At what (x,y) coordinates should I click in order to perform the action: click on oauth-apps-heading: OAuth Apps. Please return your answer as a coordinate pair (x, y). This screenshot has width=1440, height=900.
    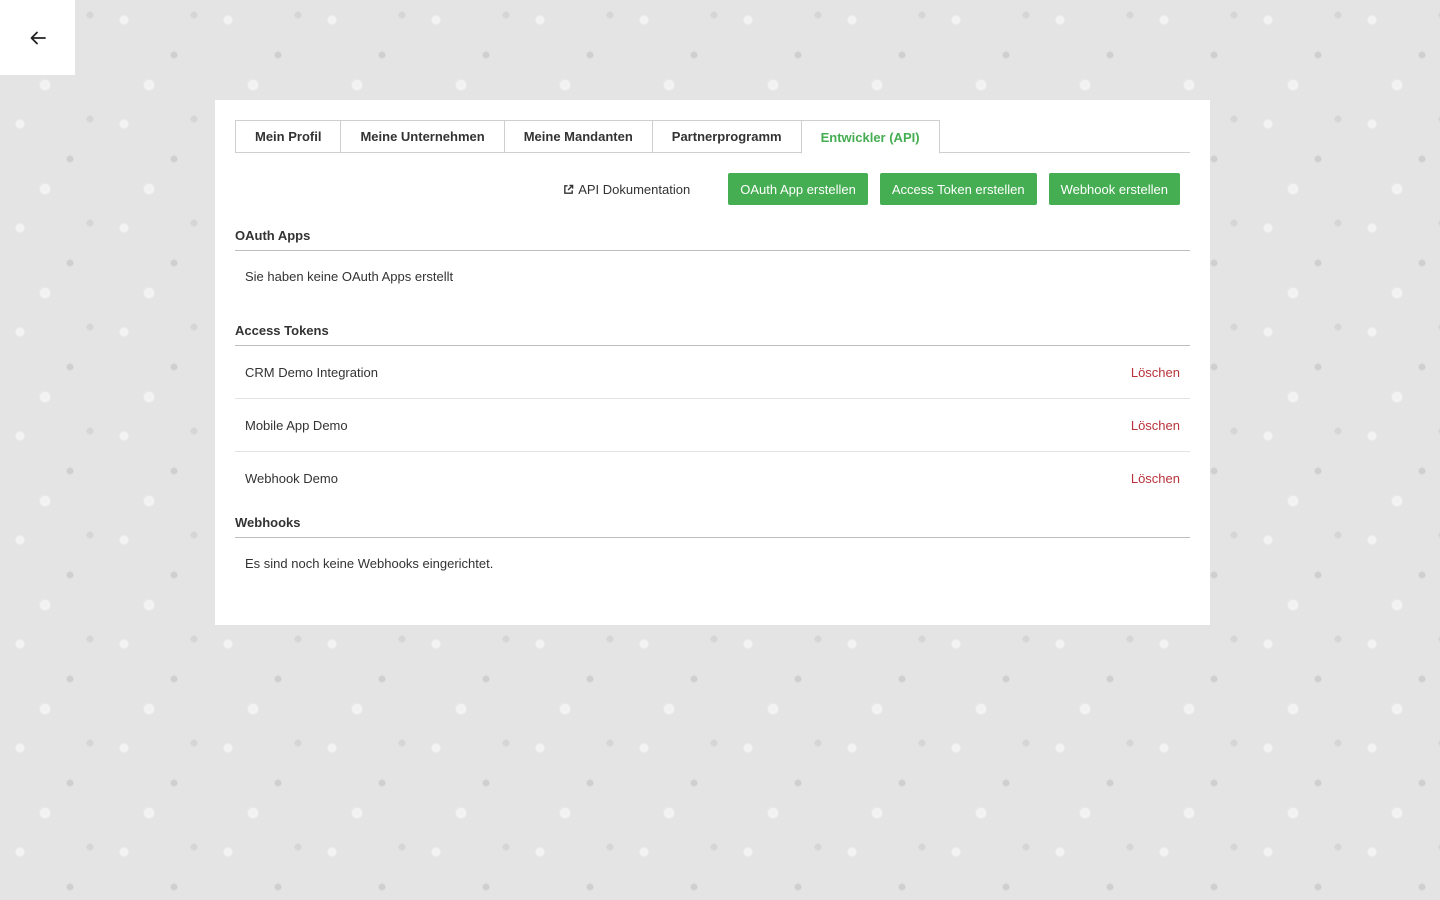
    Looking at the image, I should click on (712, 239).